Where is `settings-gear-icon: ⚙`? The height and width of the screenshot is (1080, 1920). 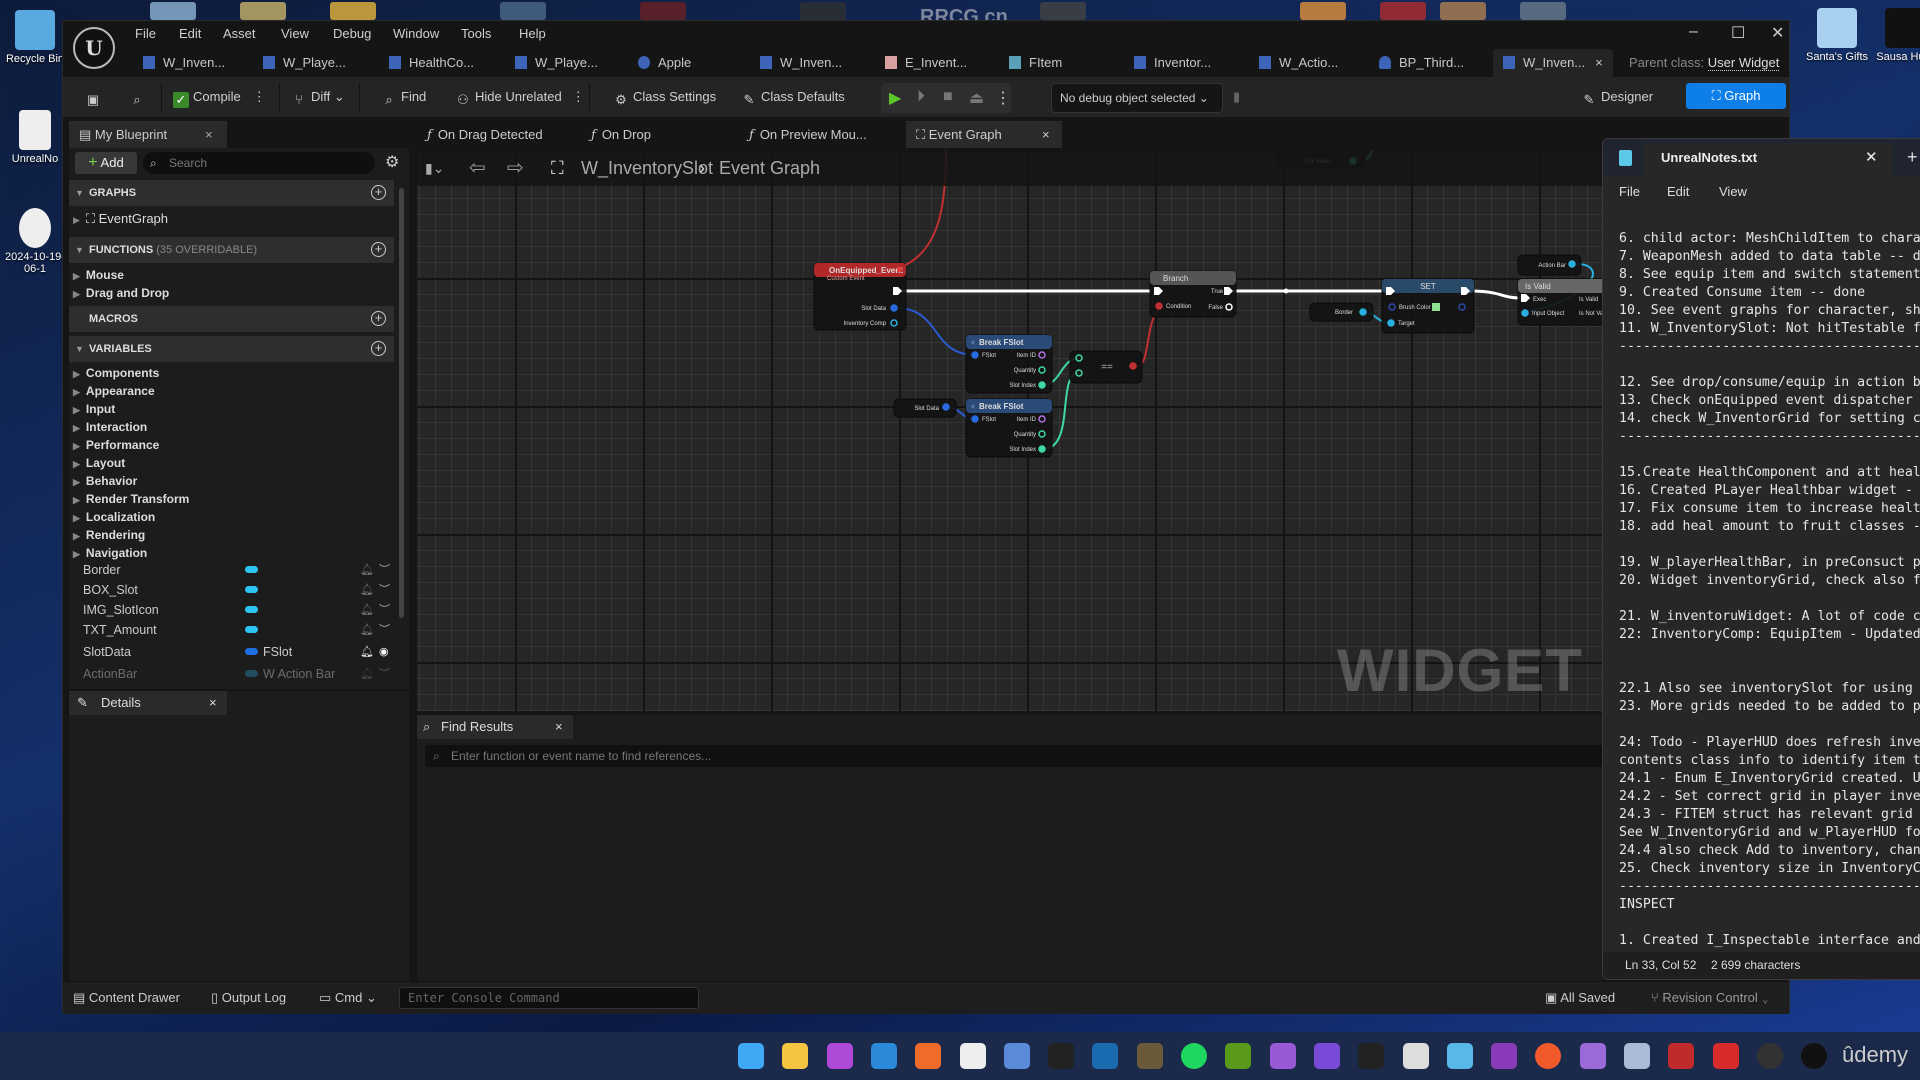 settings-gear-icon: ⚙ is located at coordinates (392, 162).